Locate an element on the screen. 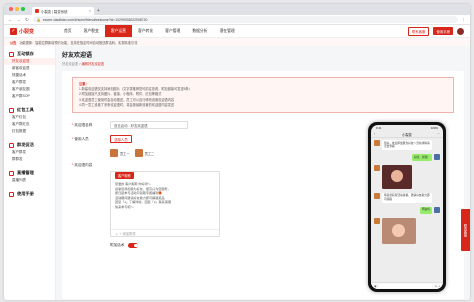  new-tab-icon: + is located at coordinates (98, 11).